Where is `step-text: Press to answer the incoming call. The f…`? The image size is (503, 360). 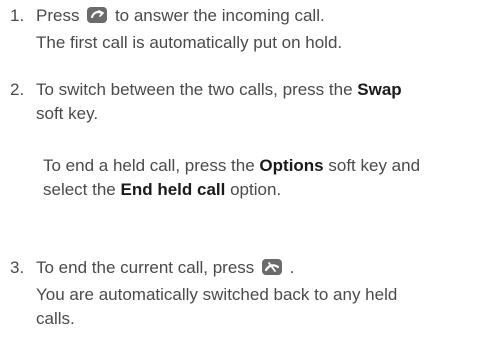 step-text: Press to answer the incoming call. The f… is located at coordinates (189, 29).